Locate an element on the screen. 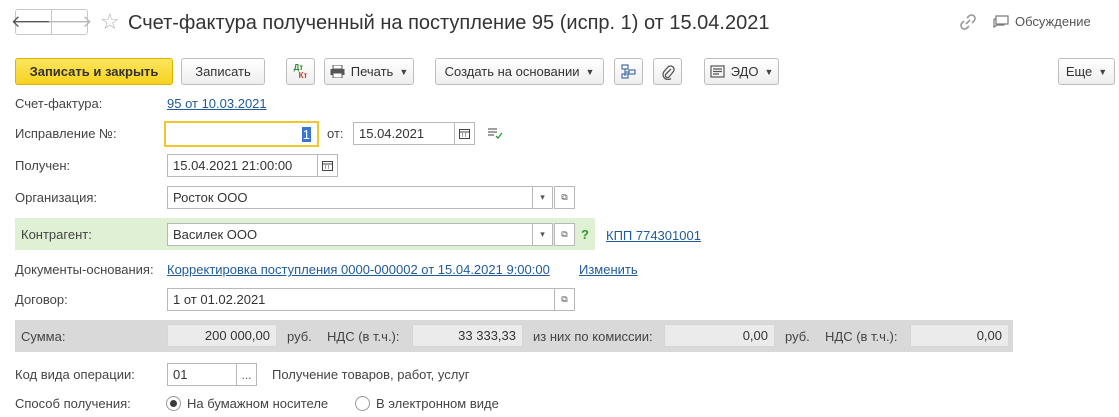 The image size is (1119, 417). commission-value: 0,00 is located at coordinates (755, 335).